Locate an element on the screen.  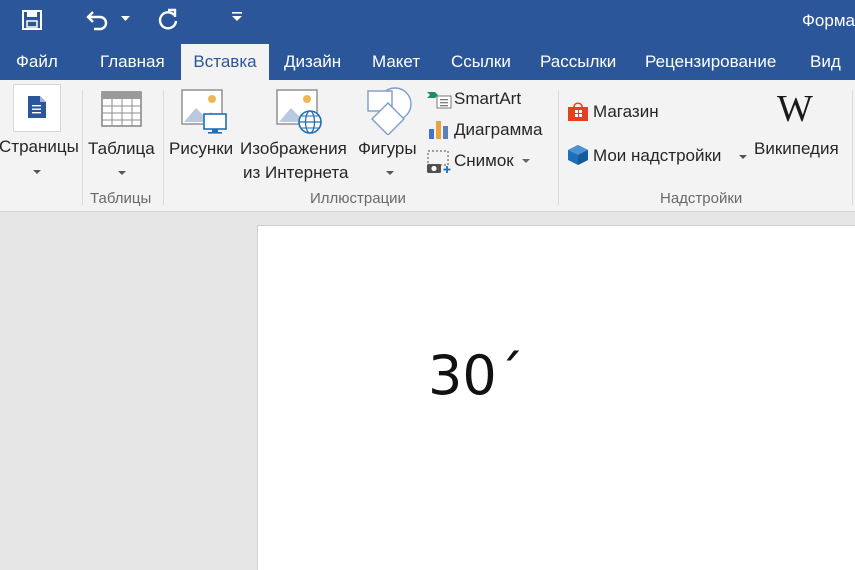
group-label-addins: Надстройки is located at coordinates (701, 198).